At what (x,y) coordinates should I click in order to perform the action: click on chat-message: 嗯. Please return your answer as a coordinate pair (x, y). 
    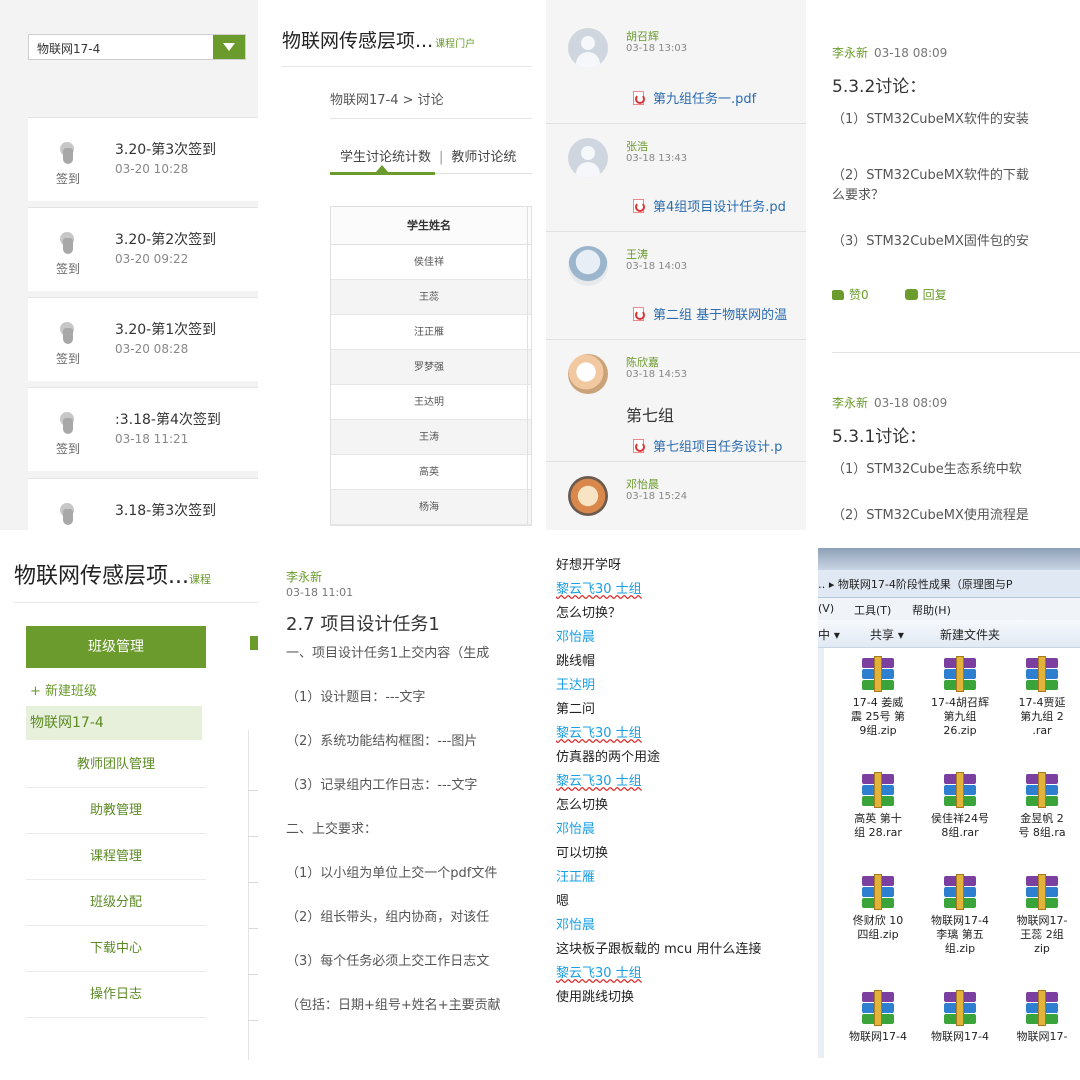
    Looking at the image, I should click on (563, 901).